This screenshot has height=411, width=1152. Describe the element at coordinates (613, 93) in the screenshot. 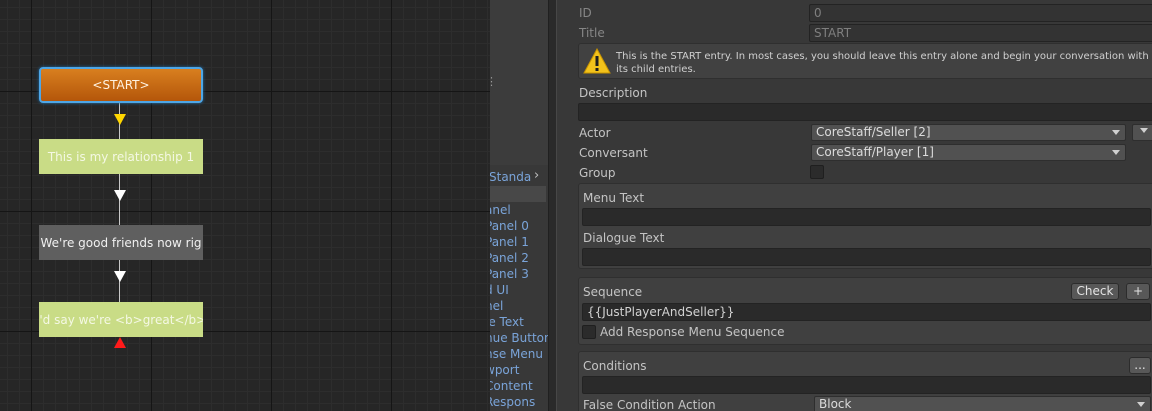

I see `description-label: Description` at that location.